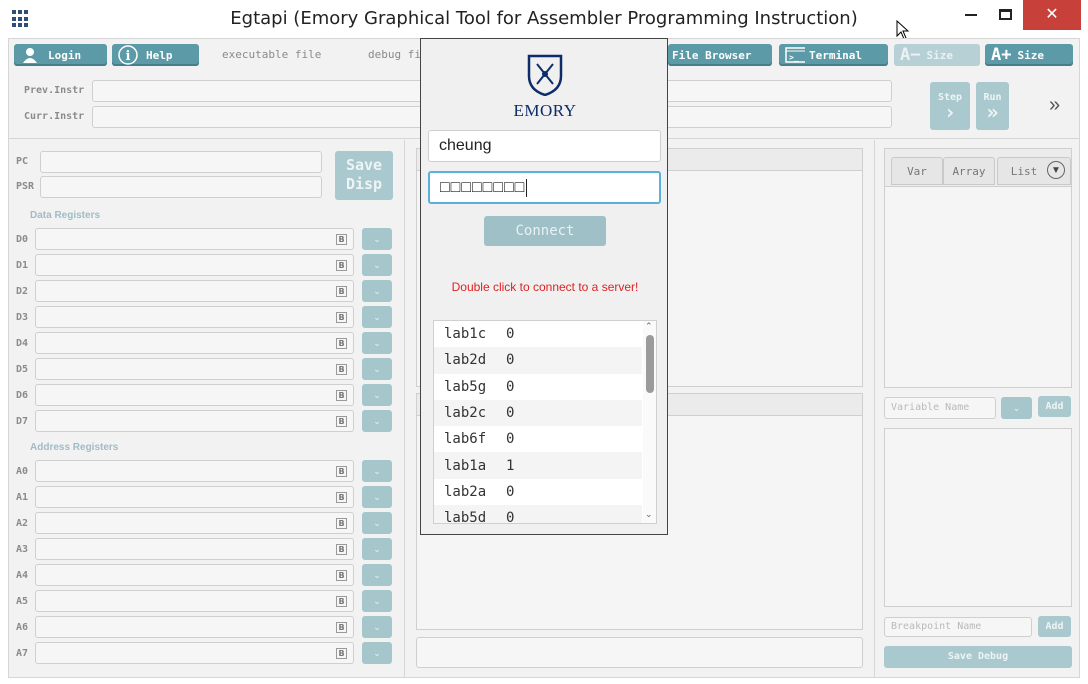 The height and width of the screenshot is (684, 1088). Describe the element at coordinates (958, 627) in the screenshot. I see `breakpoint-name-input: Breakpoint Name` at that location.